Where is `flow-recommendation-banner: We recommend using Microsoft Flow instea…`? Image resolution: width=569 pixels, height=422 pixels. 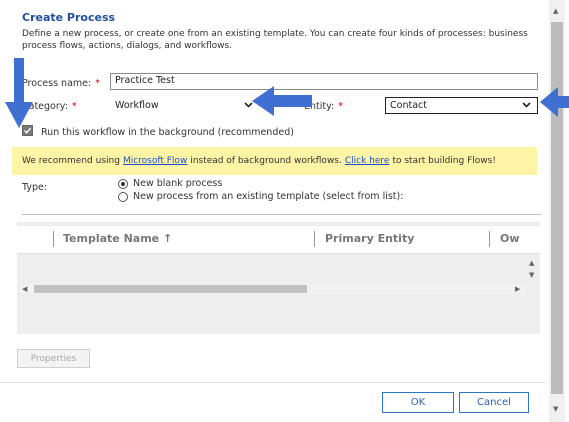
flow-recommendation-banner: We recommend using Microsoft Flow instea… is located at coordinates (274, 161).